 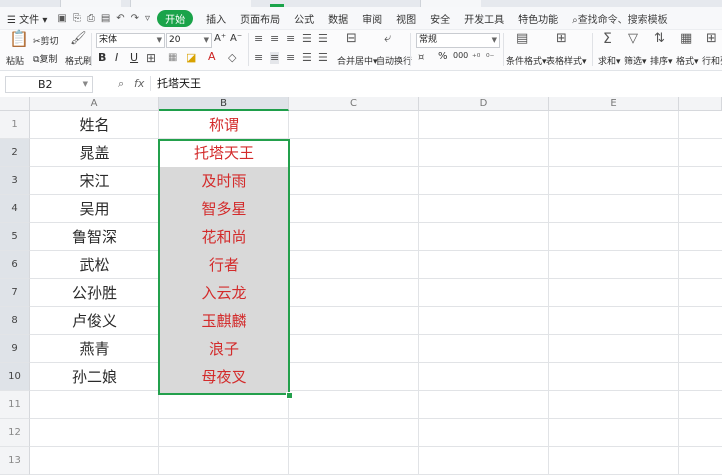 What do you see at coordinates (94, 125) in the screenshot?
I see `cell-a-1: 姓名` at bounding box center [94, 125].